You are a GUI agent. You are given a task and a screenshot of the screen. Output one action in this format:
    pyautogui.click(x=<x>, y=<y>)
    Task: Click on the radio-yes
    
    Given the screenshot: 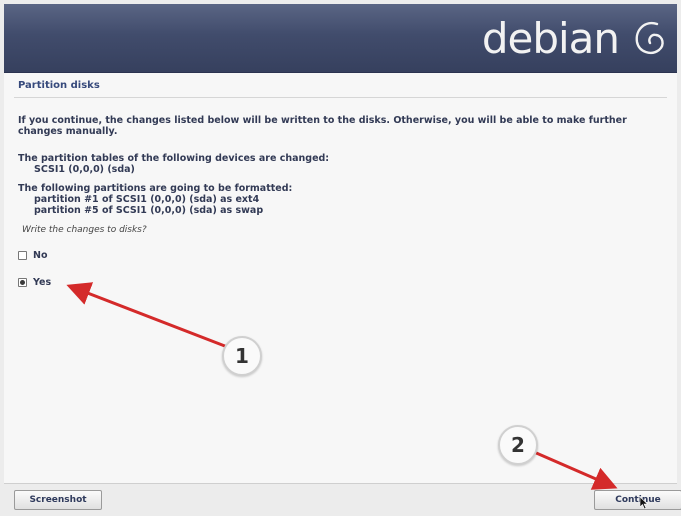 What is the action you would take?
    pyautogui.click(x=22, y=282)
    